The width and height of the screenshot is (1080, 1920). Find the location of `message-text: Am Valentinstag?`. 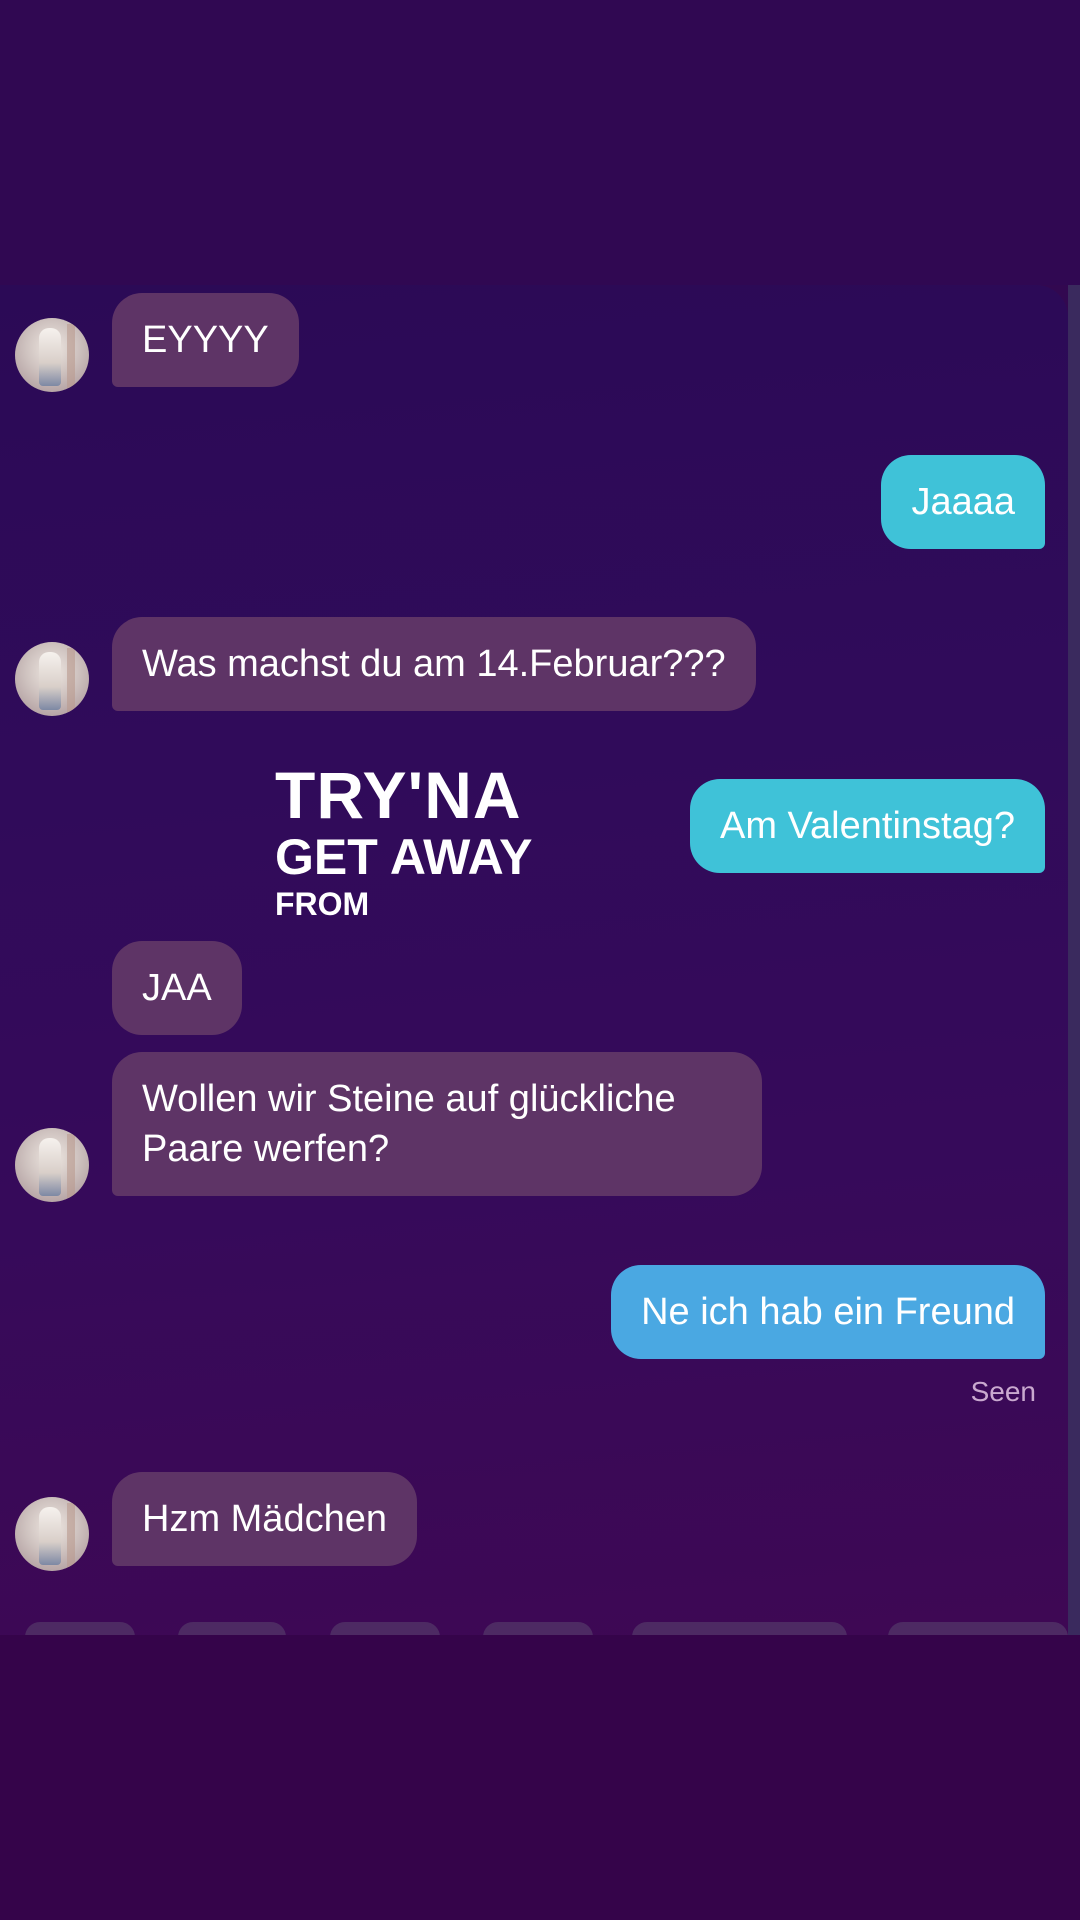

message-text: Am Valentinstag? is located at coordinates (867, 826).